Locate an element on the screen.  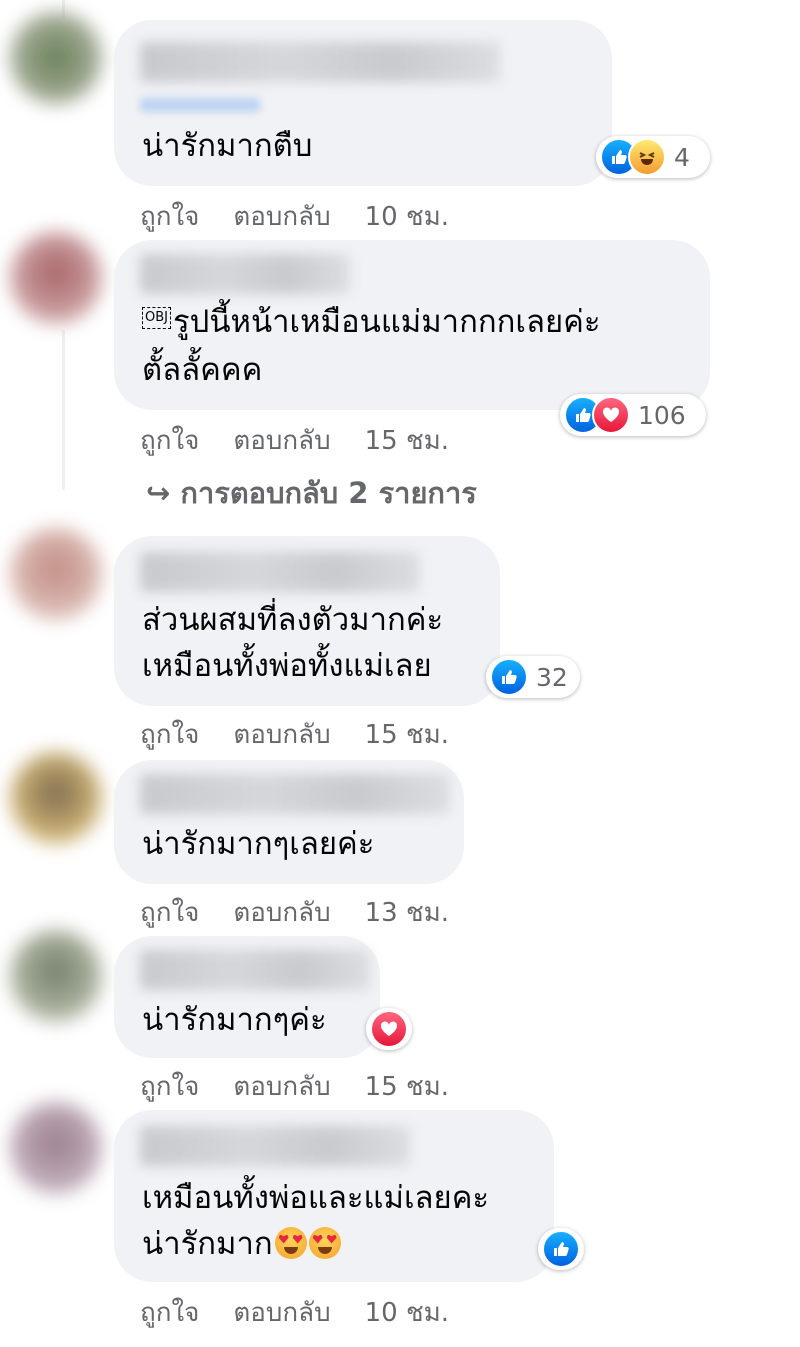
comment-bubble: เหมือนทั้งพ่อและแม่เลยคะ น่ารักมาก is located at coordinates (334, 1196).